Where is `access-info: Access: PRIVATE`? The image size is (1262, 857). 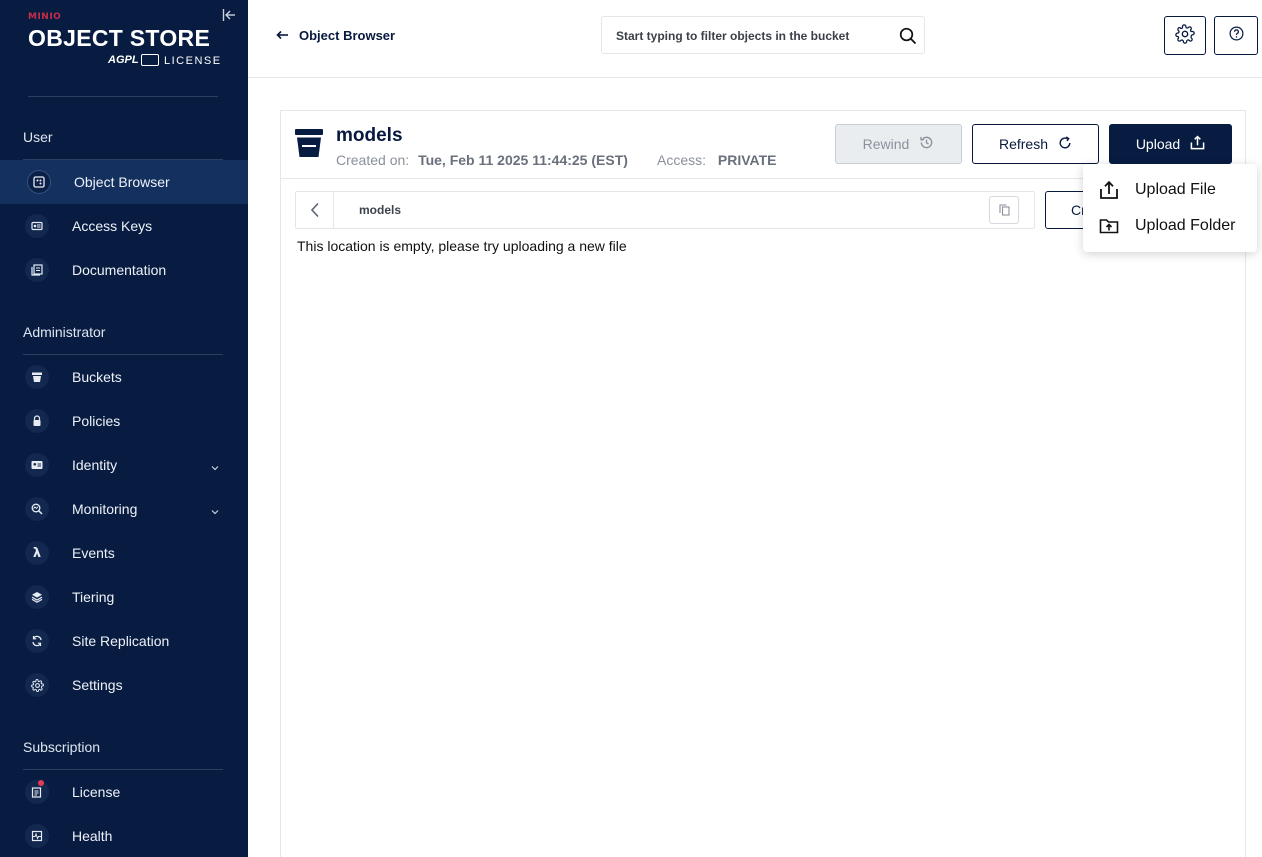 access-info: Access: PRIVATE is located at coordinates (717, 160).